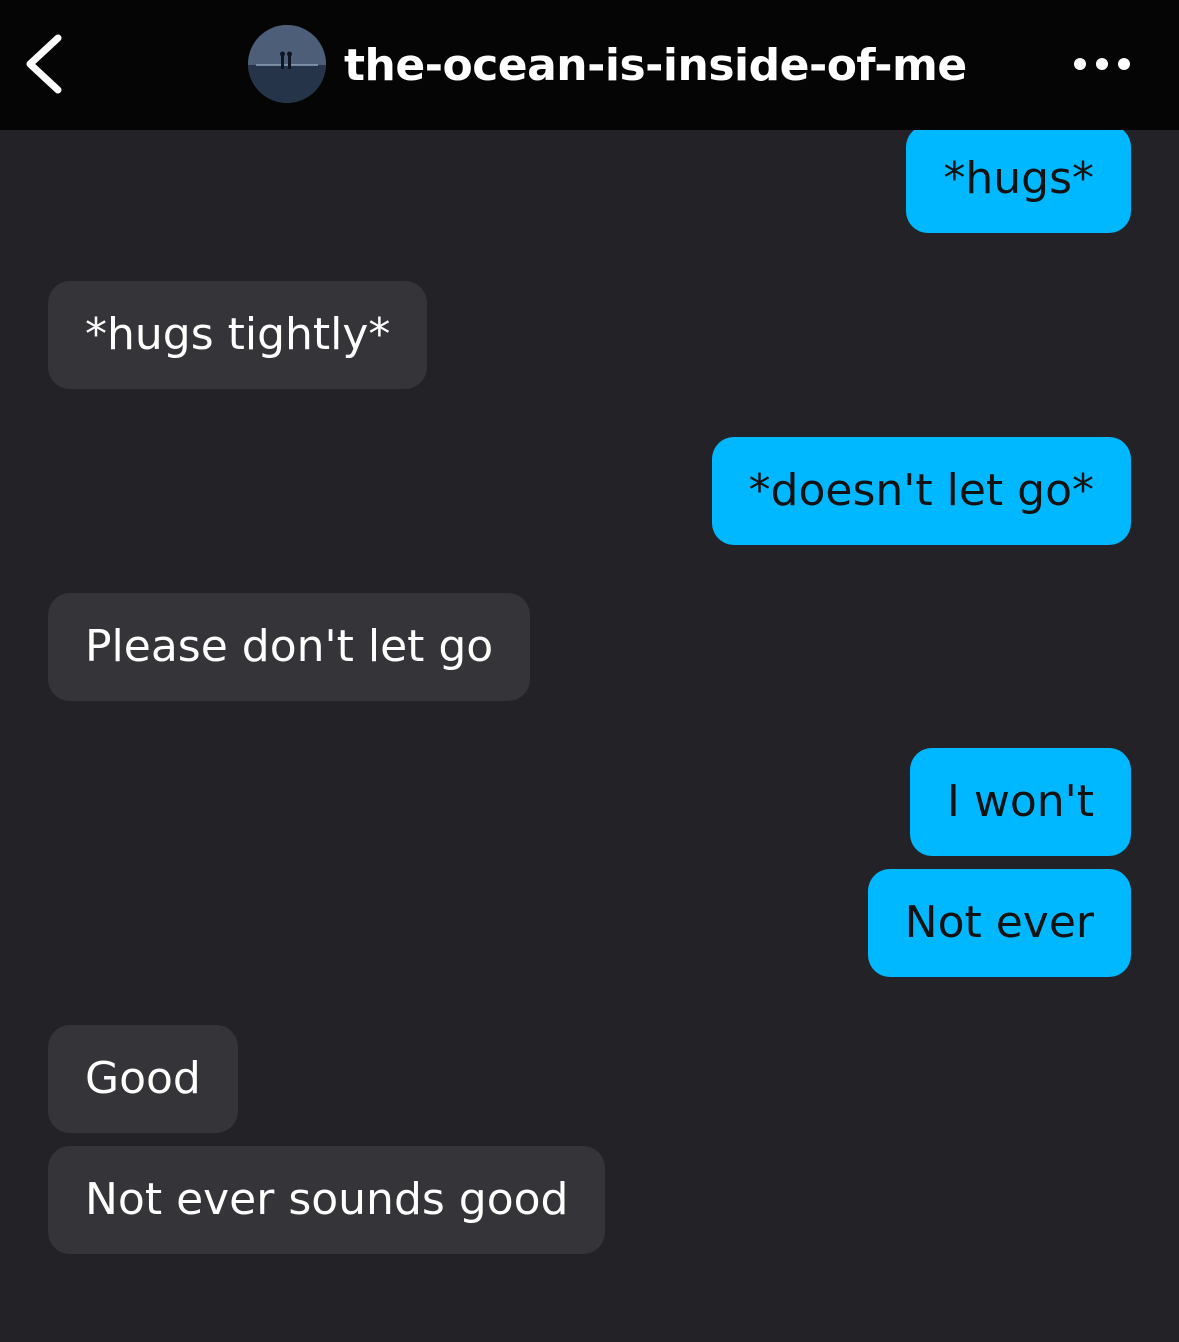 The image size is (1179, 1342). Describe the element at coordinates (999, 923) in the screenshot. I see `message-sent: Not ever` at that location.